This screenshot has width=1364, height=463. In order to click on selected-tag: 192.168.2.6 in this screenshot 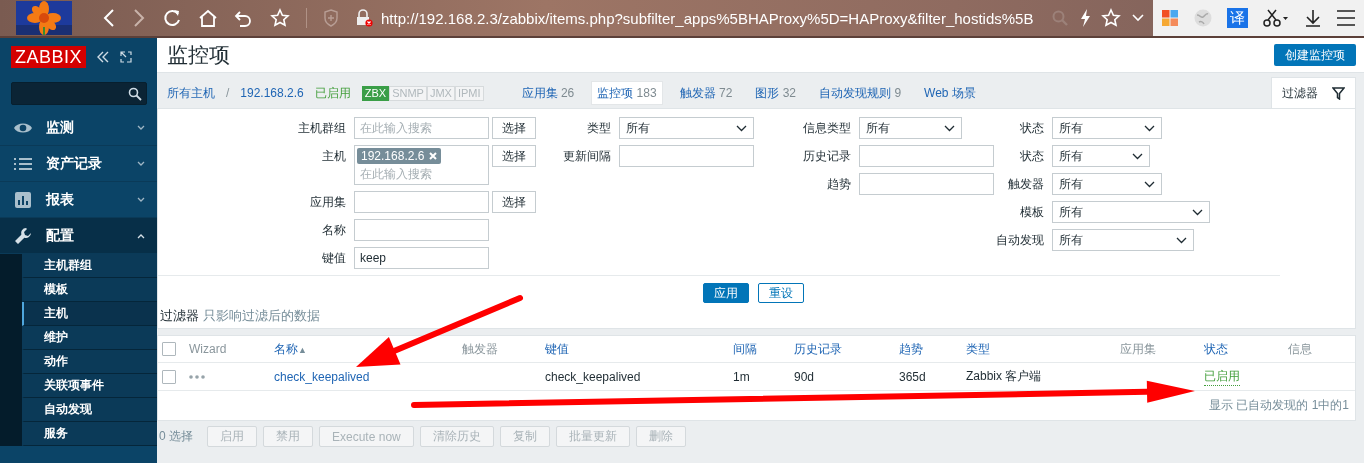, I will do `click(399, 156)`.